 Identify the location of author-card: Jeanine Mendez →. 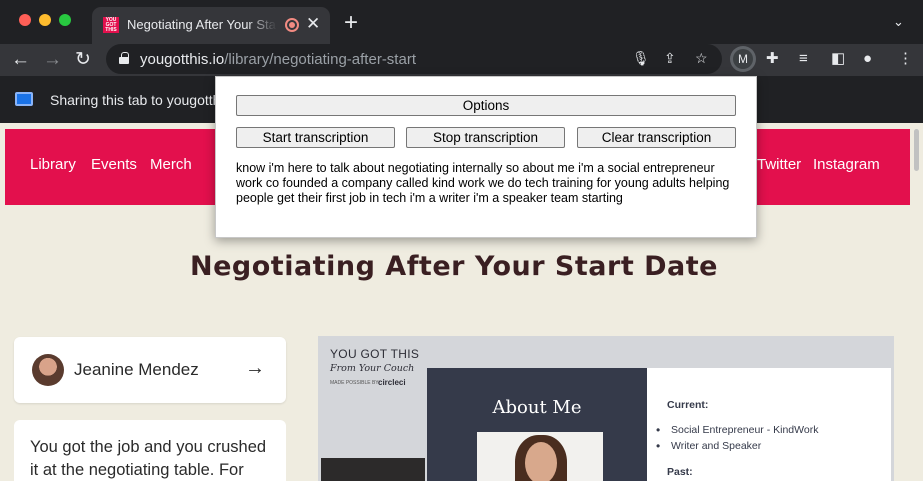
(150, 370).